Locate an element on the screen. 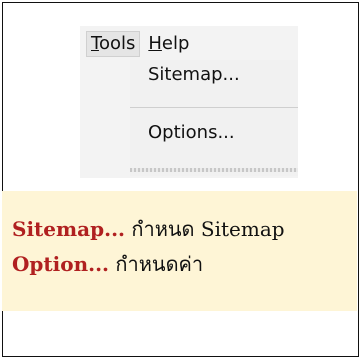  menu-help-mnemonic: H is located at coordinates (155, 43).